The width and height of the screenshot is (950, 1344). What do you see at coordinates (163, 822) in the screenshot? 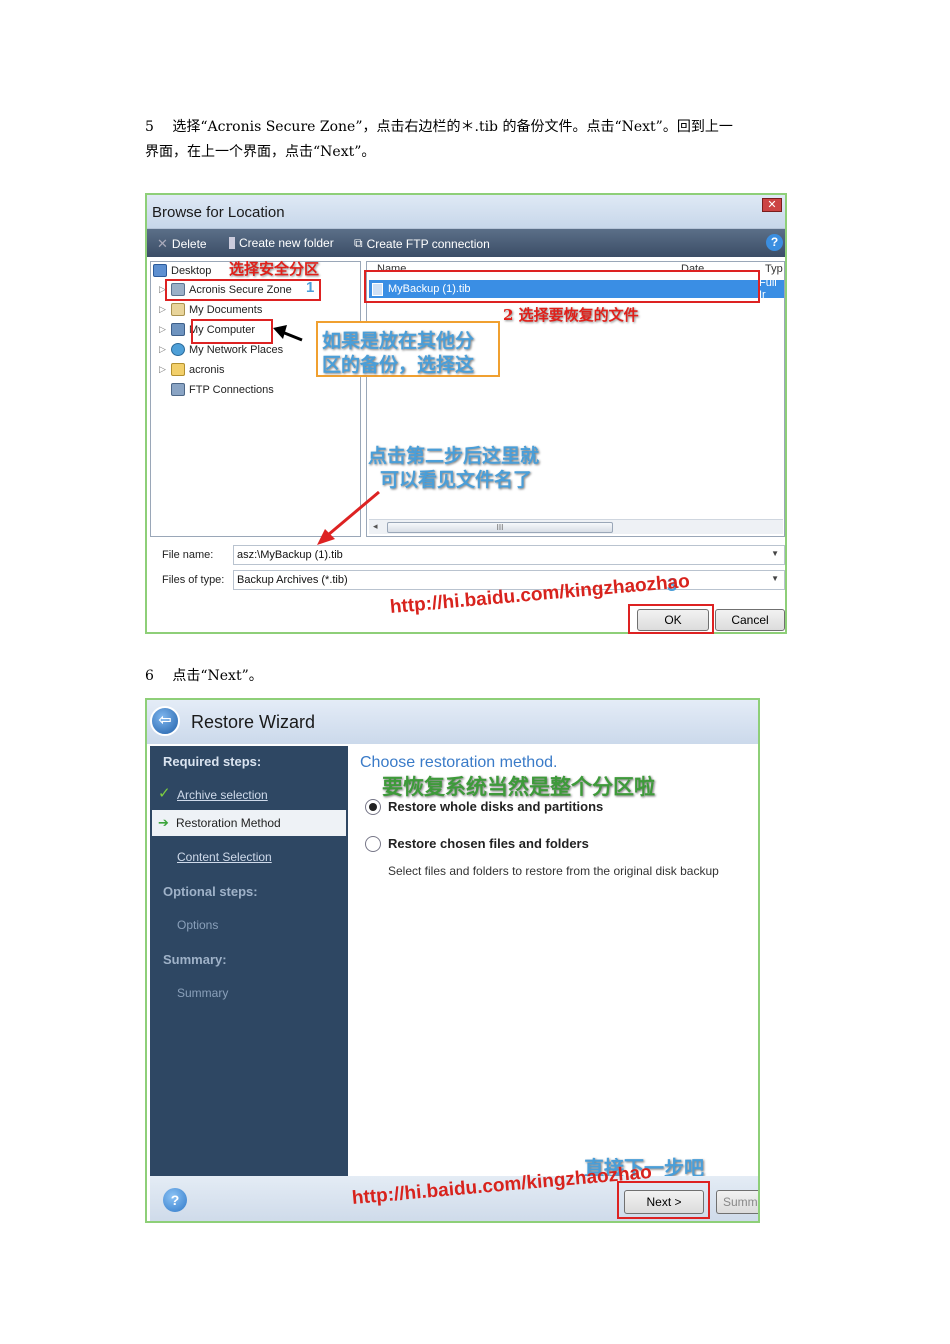
I see `arrow-right-icon: ➔` at bounding box center [163, 822].